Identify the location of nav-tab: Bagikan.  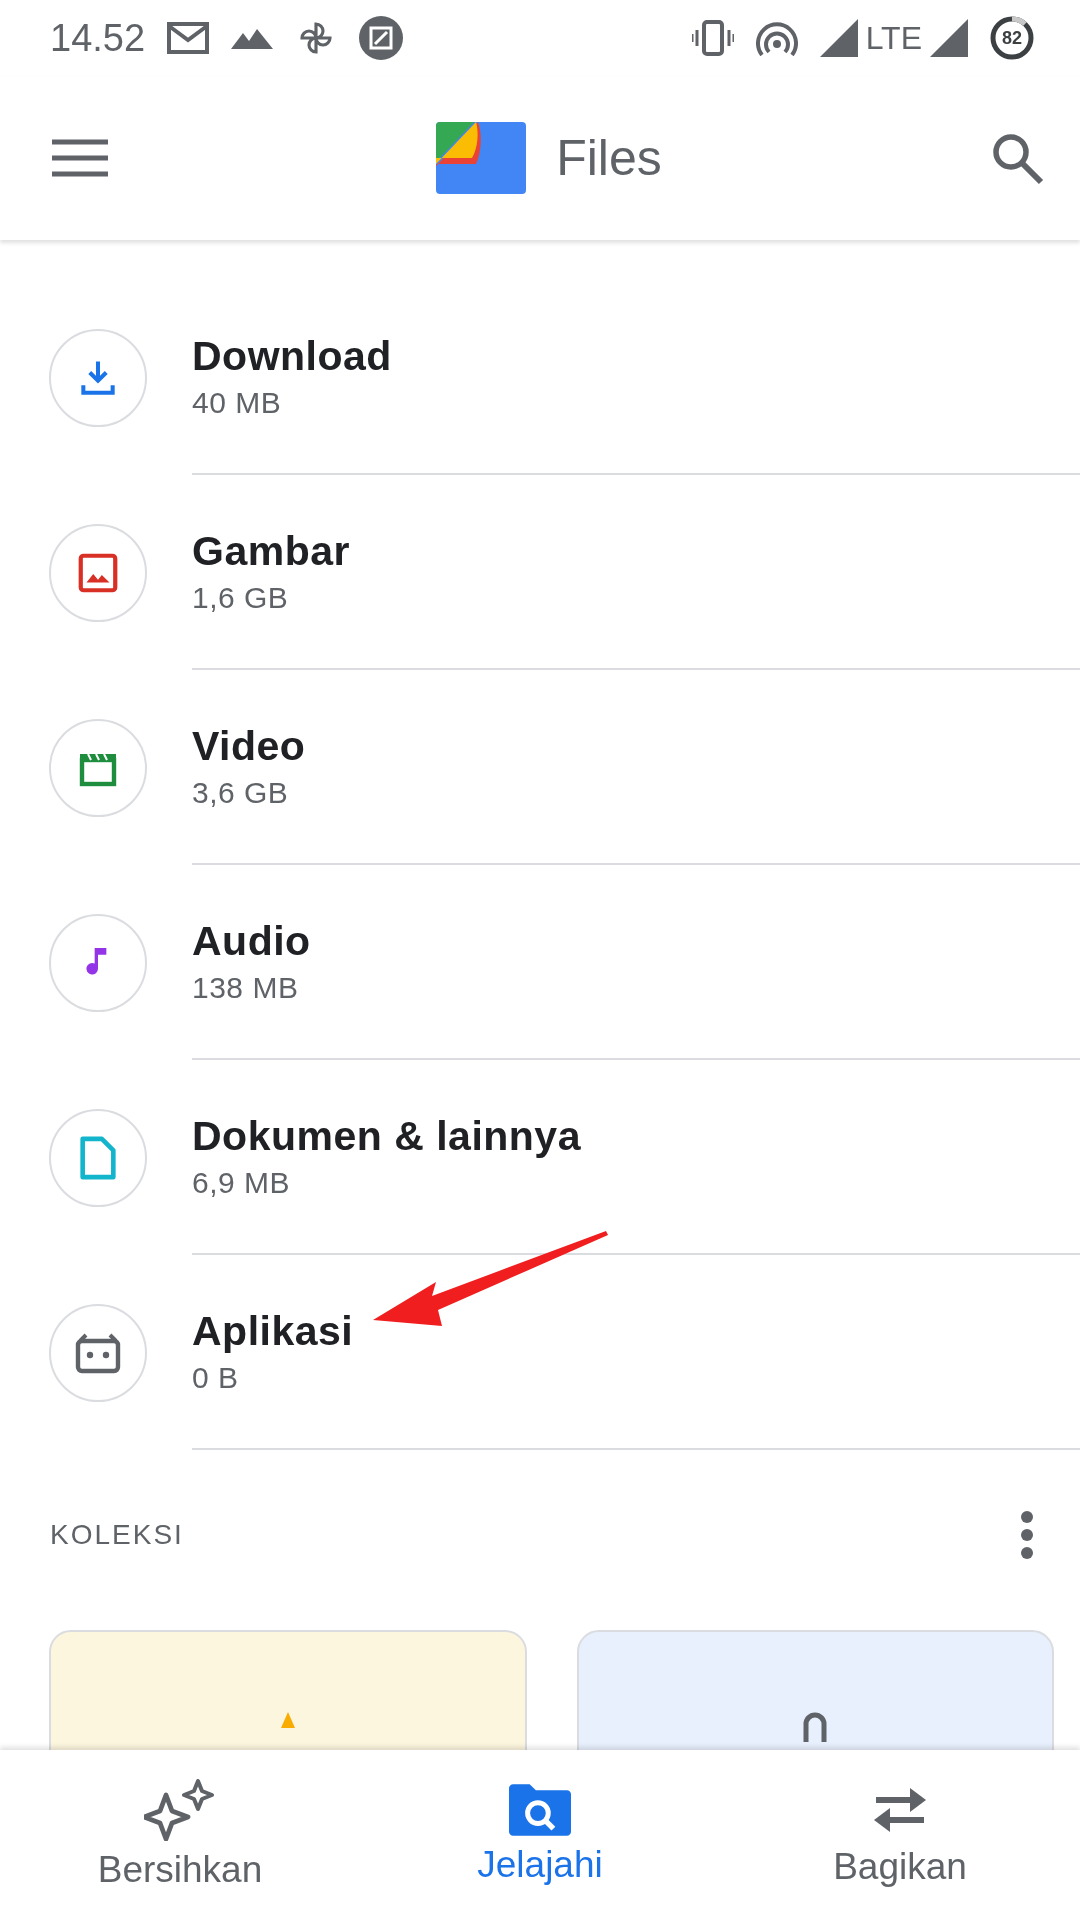
(900, 1835).